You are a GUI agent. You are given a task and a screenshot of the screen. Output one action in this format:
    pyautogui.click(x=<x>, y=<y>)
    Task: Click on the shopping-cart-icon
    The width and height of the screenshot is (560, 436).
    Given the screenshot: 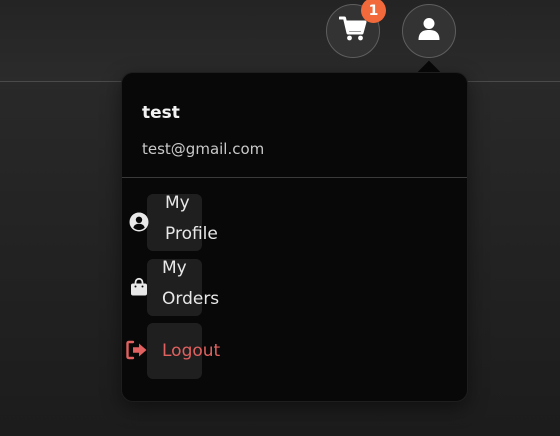 What is the action you would take?
    pyautogui.click(x=352, y=31)
    